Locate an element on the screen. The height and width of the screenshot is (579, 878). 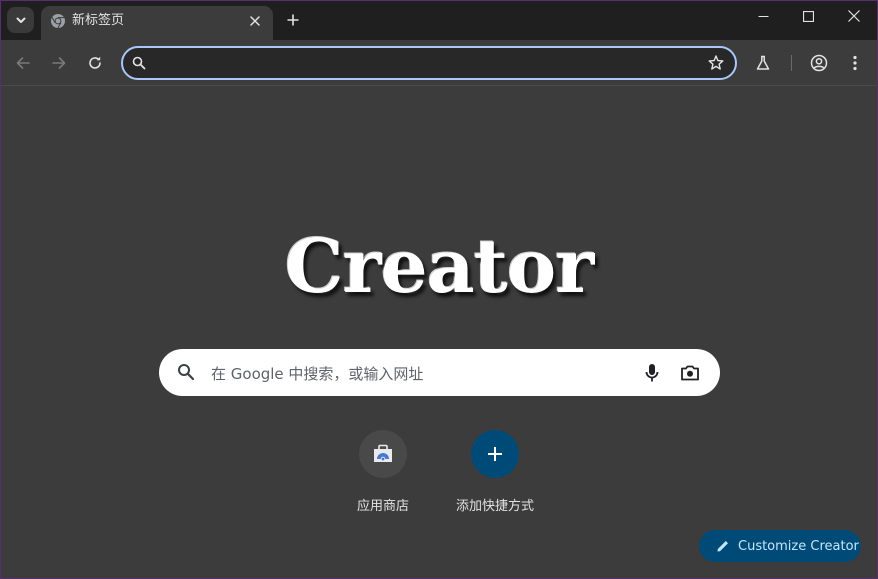
chrome-icon is located at coordinates (58, 21).